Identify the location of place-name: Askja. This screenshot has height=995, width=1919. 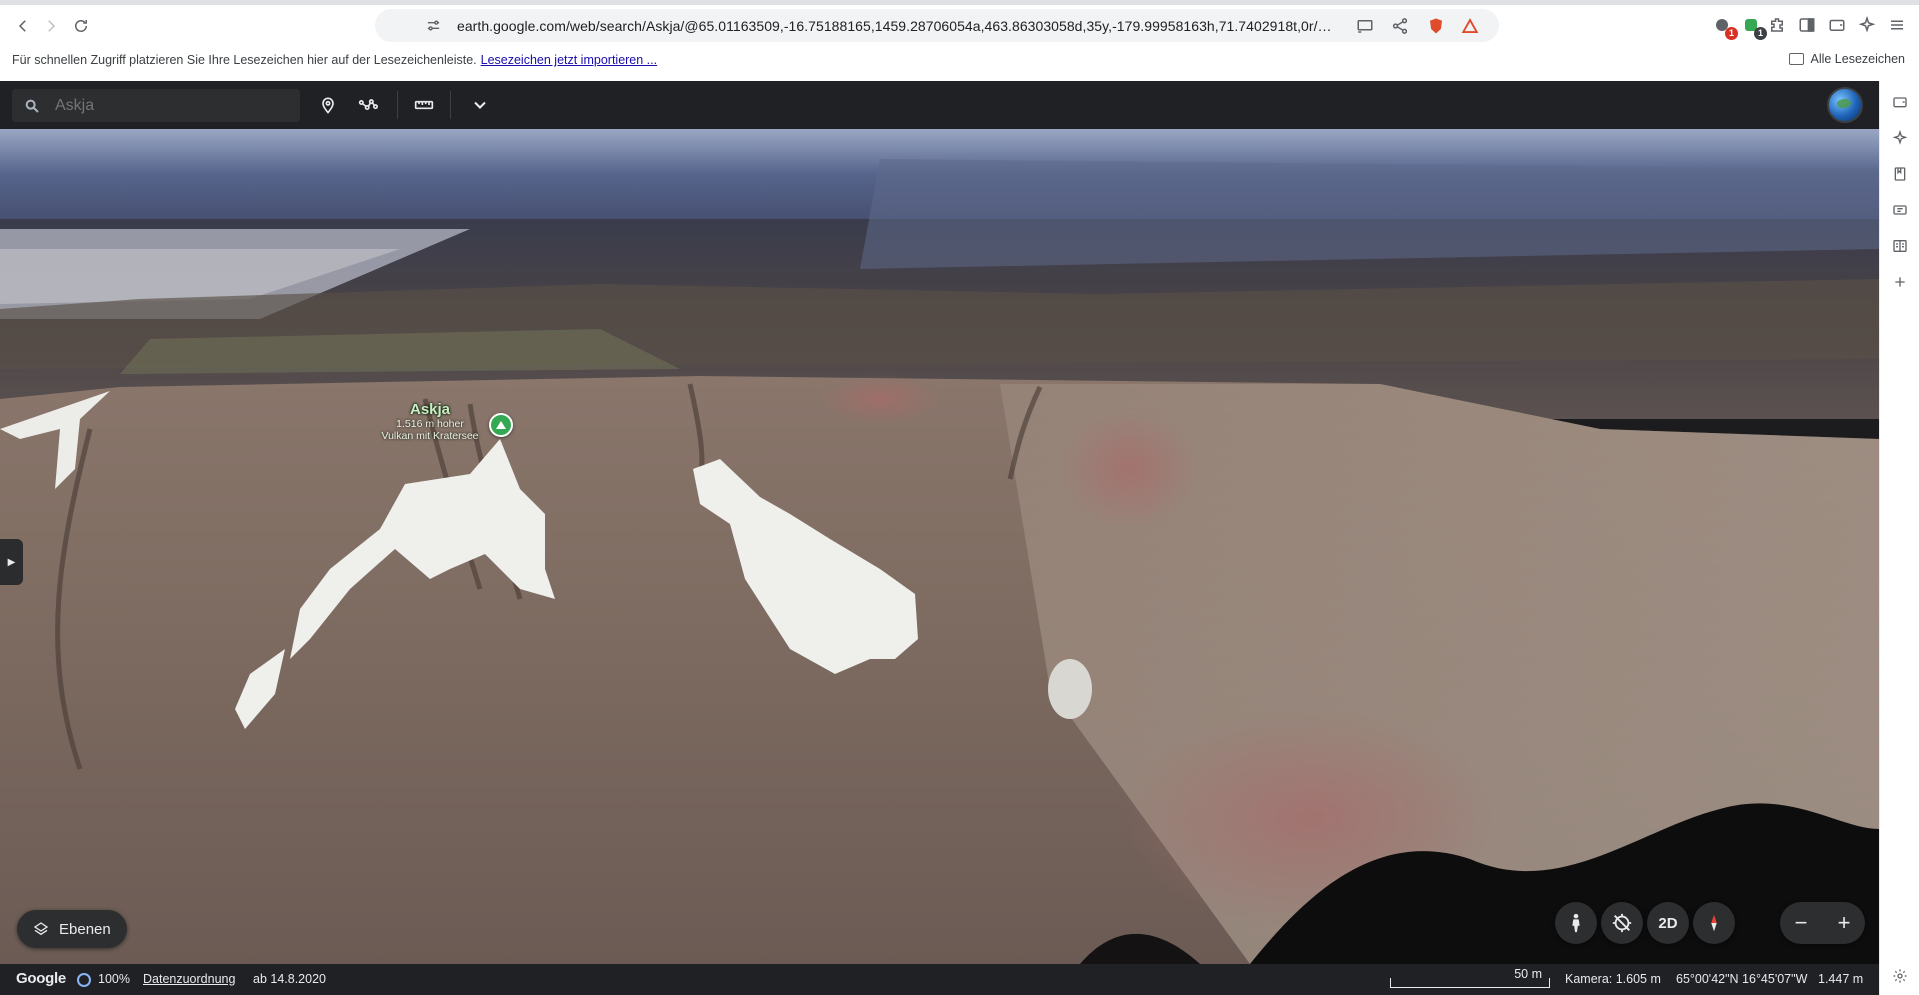
(430, 409).